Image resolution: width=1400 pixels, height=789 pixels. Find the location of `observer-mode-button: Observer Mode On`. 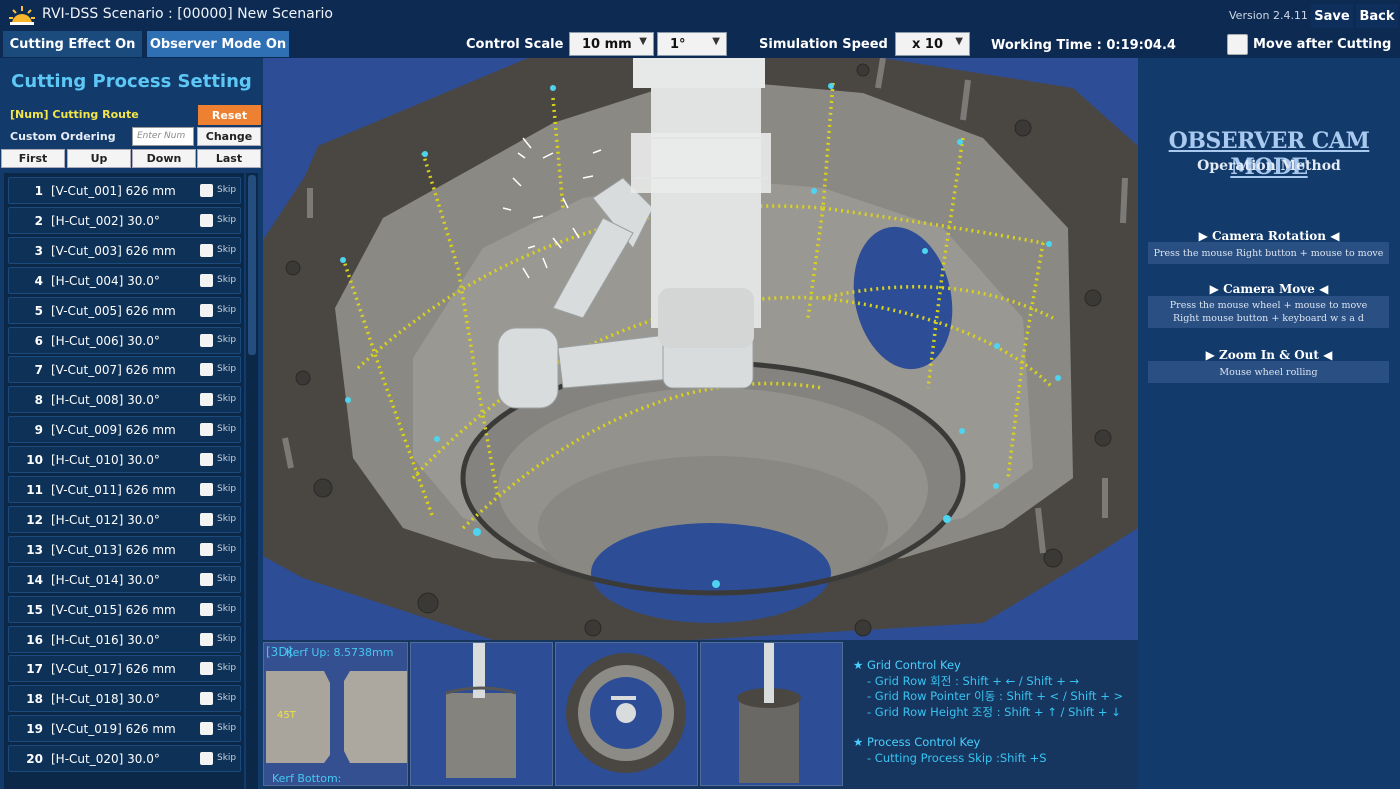

observer-mode-button: Observer Mode On is located at coordinates (218, 44).